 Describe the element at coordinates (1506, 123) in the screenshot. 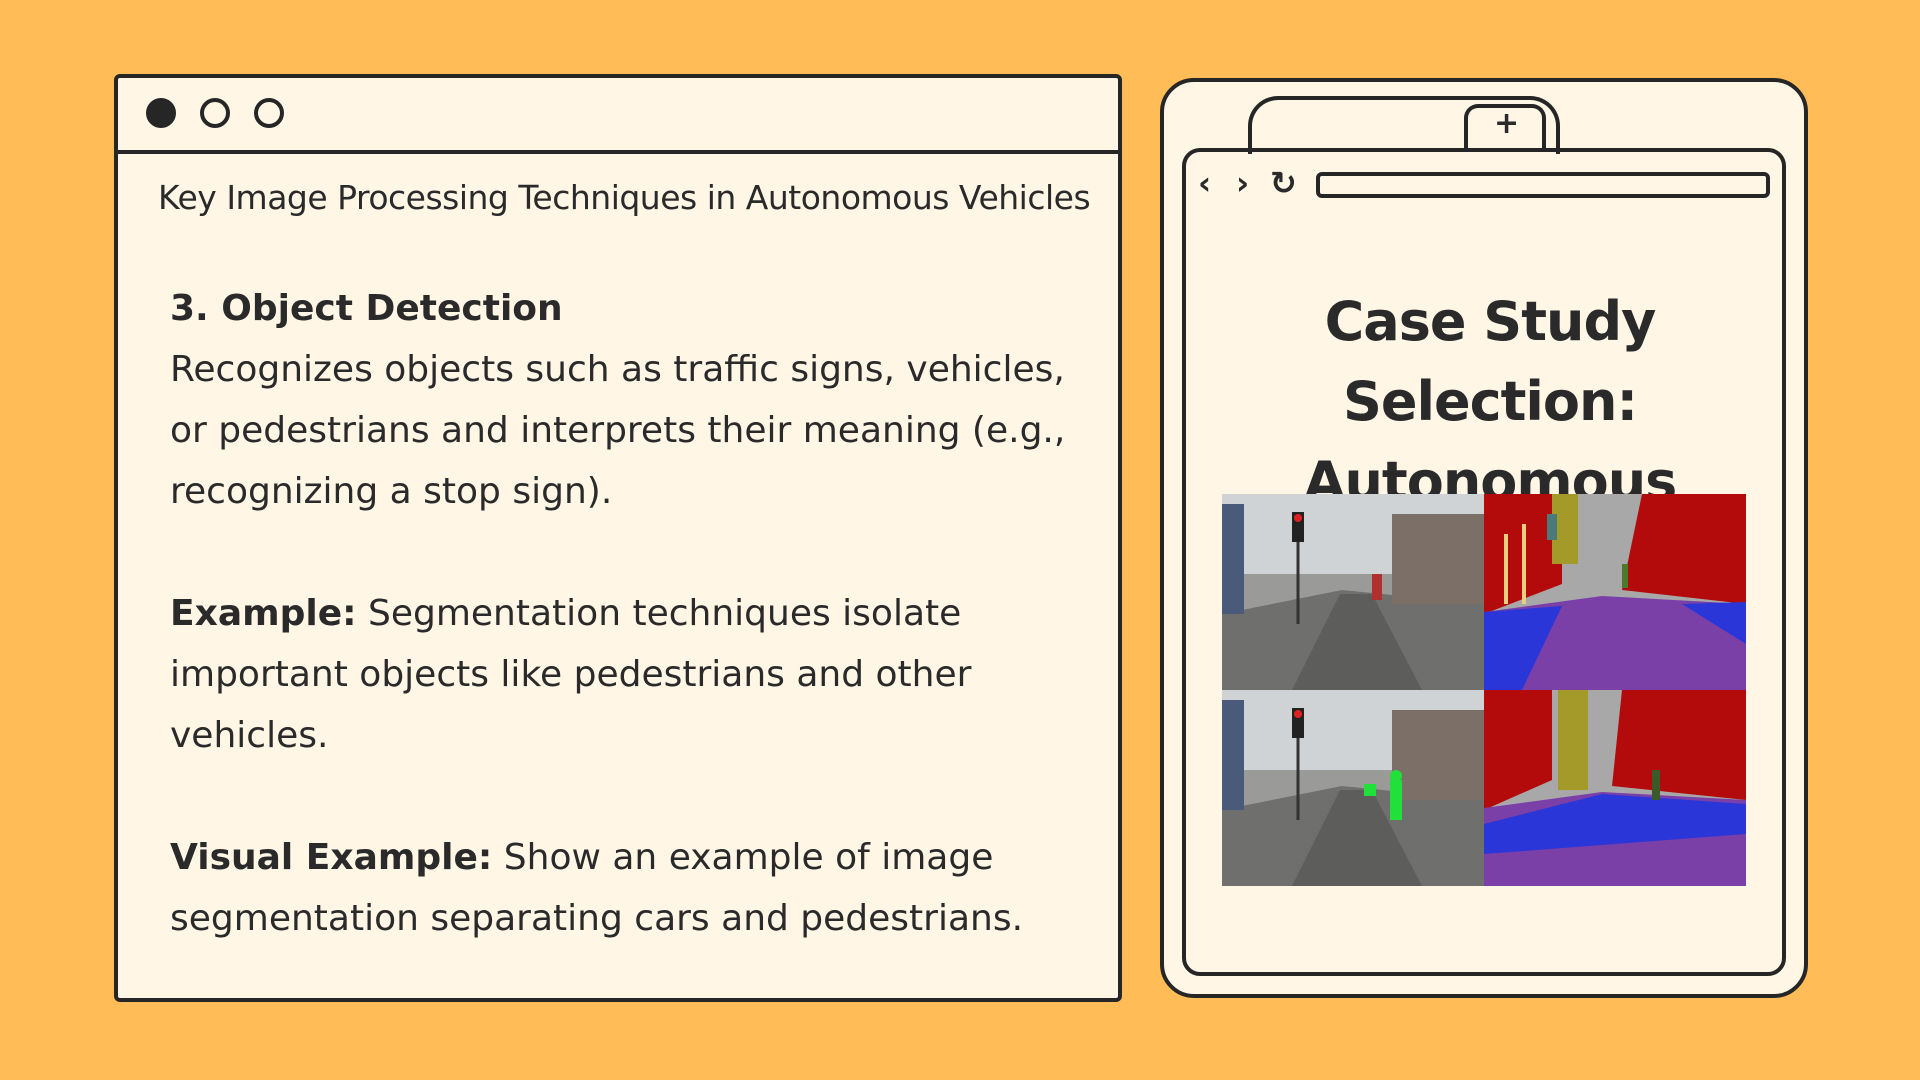

I see `plus-icon: +` at that location.